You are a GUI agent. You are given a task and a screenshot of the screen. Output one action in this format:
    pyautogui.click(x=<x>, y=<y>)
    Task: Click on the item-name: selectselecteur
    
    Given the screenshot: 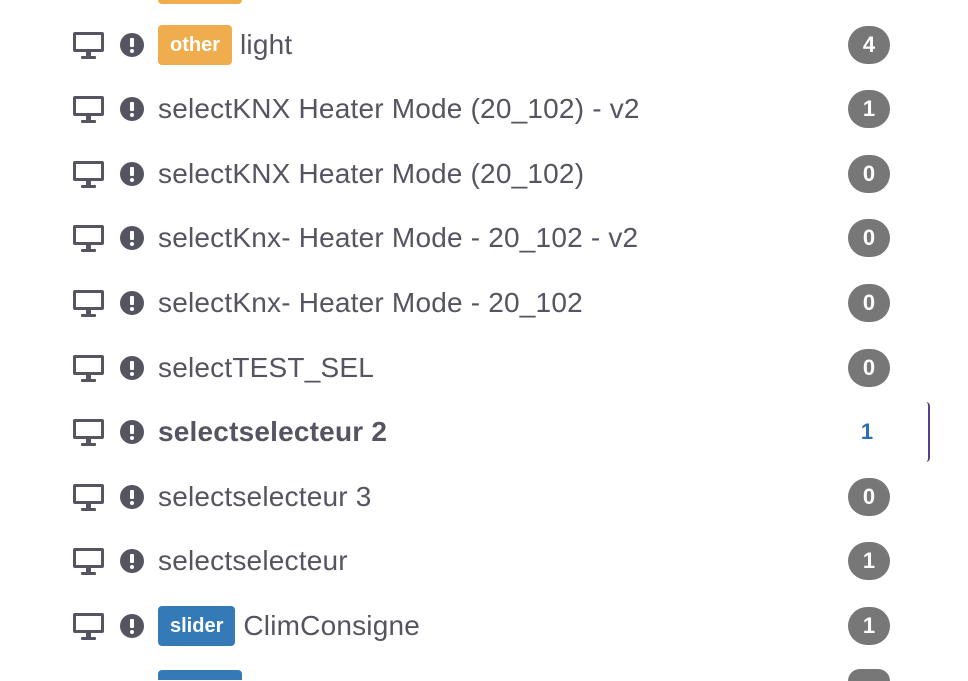 What is the action you would take?
    pyautogui.click(x=253, y=561)
    